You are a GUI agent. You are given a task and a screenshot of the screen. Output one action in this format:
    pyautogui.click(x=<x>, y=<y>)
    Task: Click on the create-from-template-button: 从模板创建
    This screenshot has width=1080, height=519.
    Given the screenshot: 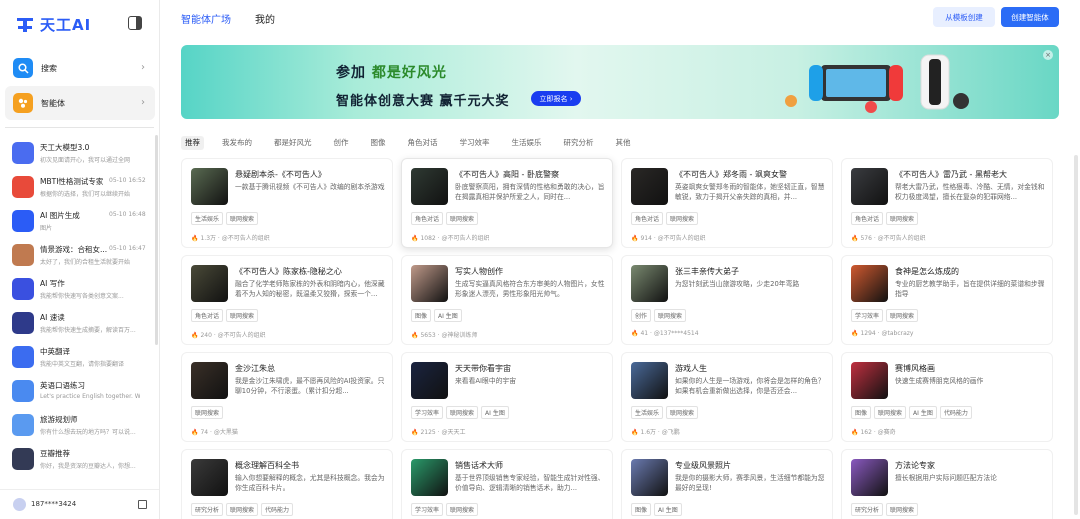 What is the action you would take?
    pyautogui.click(x=964, y=17)
    